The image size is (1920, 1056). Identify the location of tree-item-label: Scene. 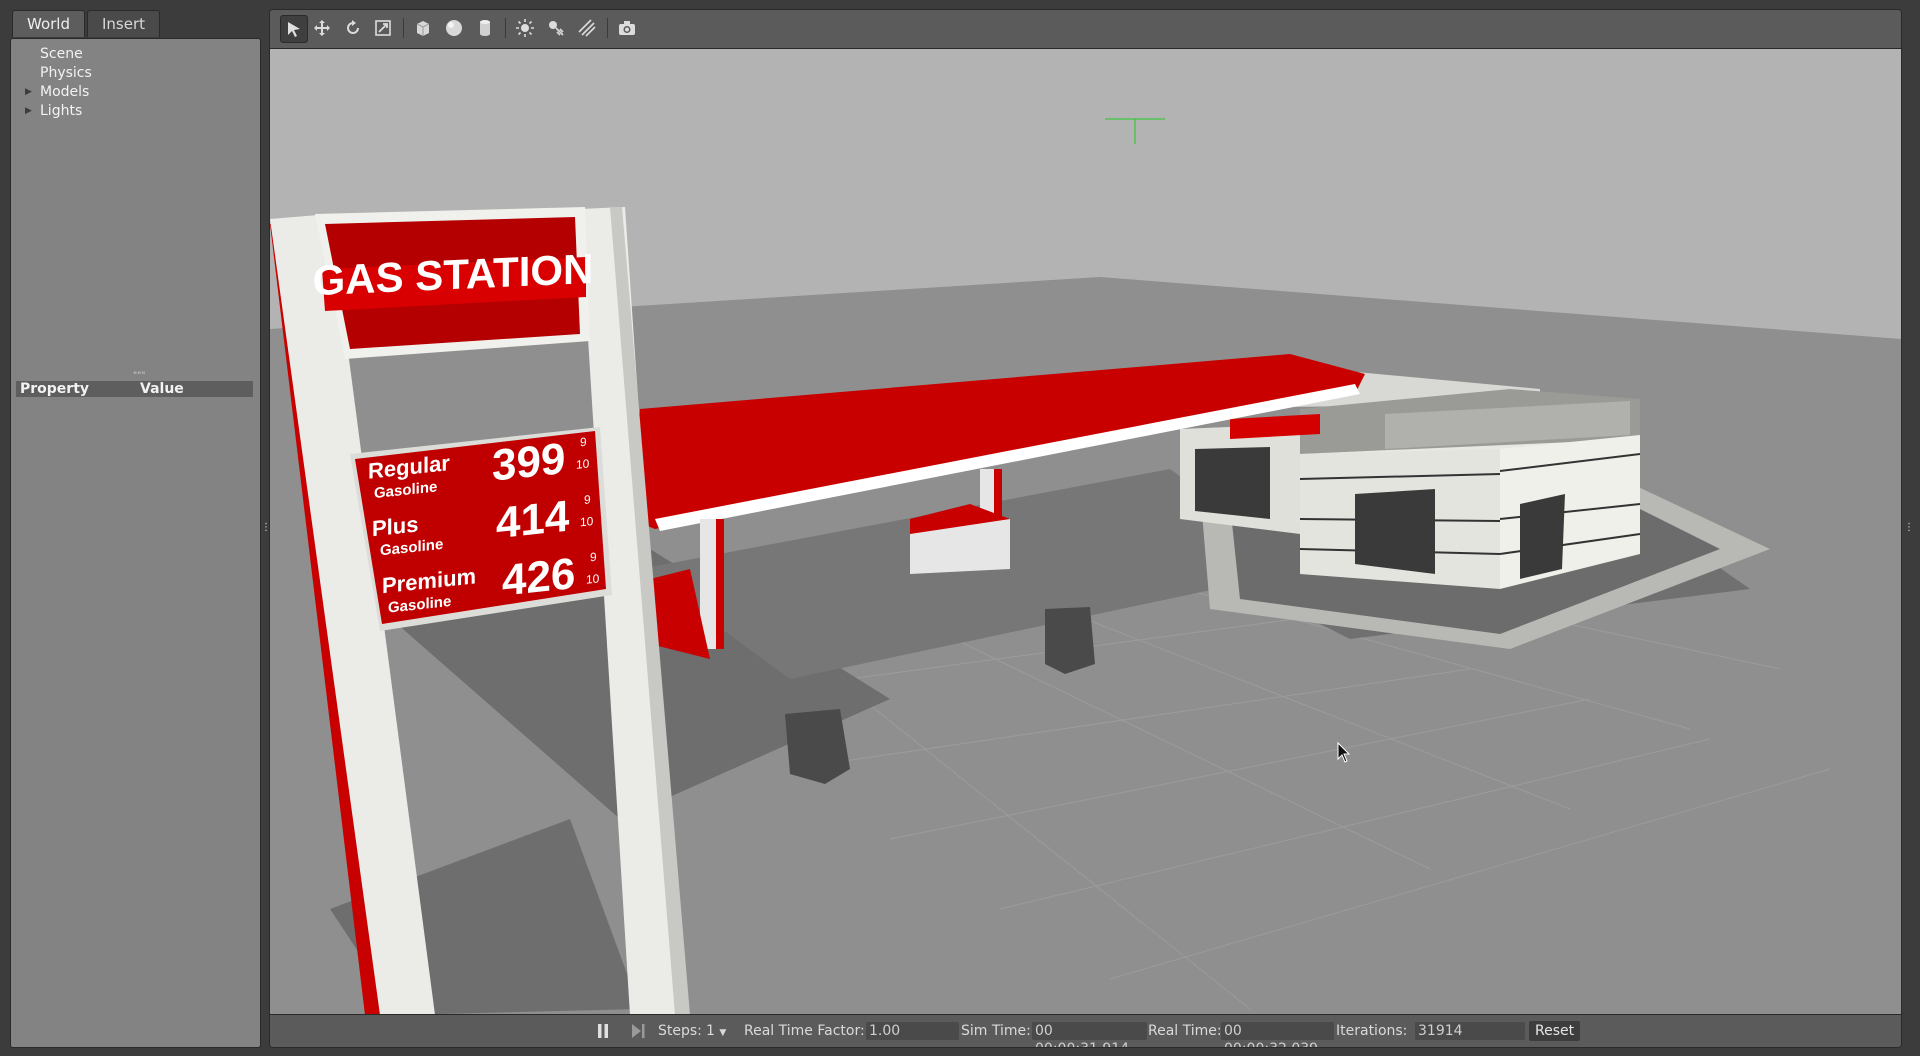
(61, 54).